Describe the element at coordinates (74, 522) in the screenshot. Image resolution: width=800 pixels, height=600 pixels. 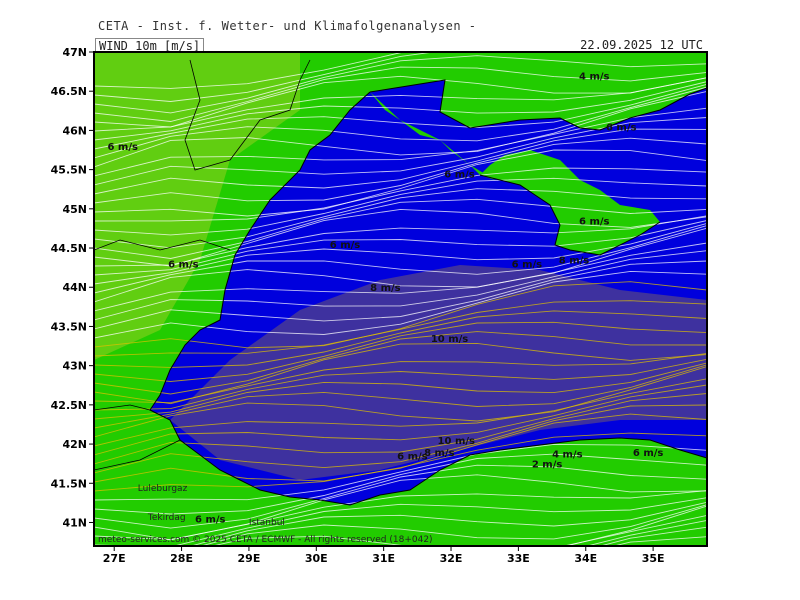
I see `lat-tick-label: 41N` at that location.